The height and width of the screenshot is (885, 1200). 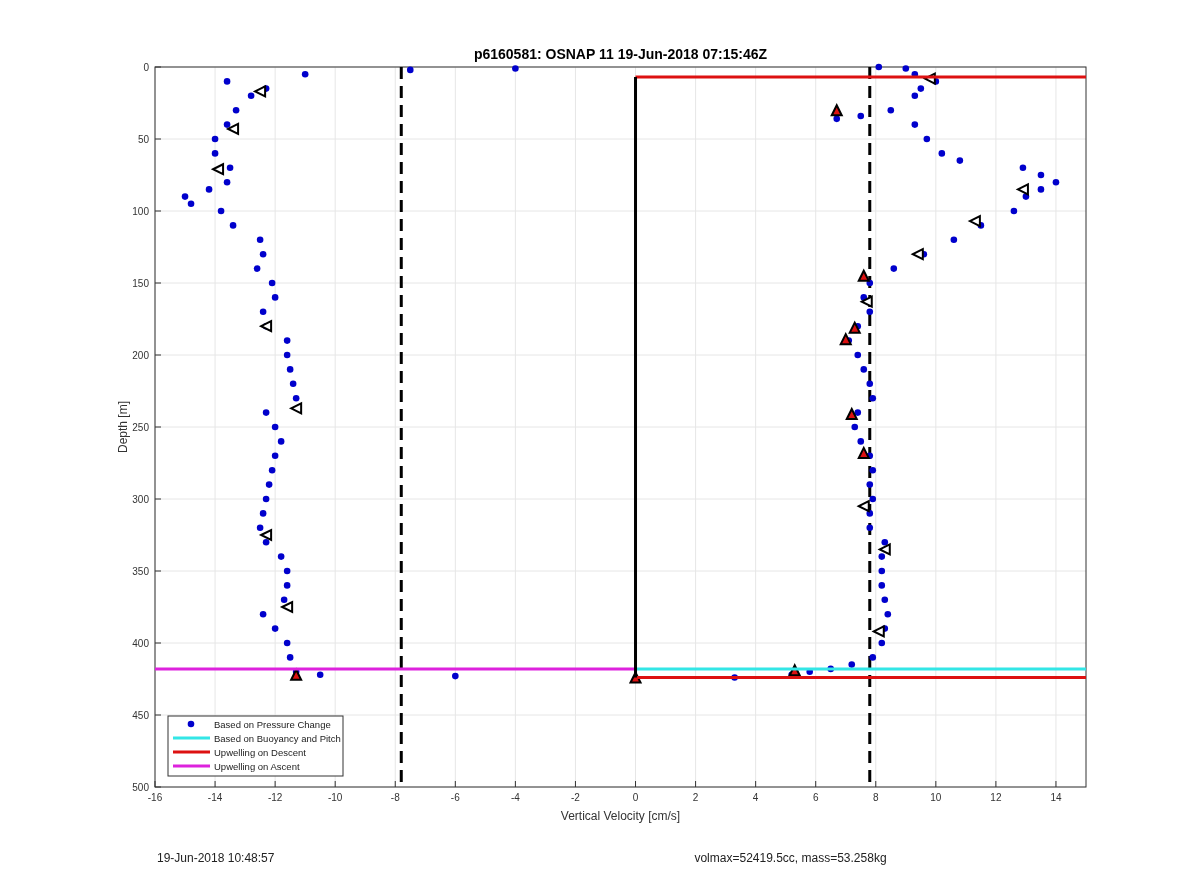 I want to click on y-tick-label: 450, so click(x=140, y=715).